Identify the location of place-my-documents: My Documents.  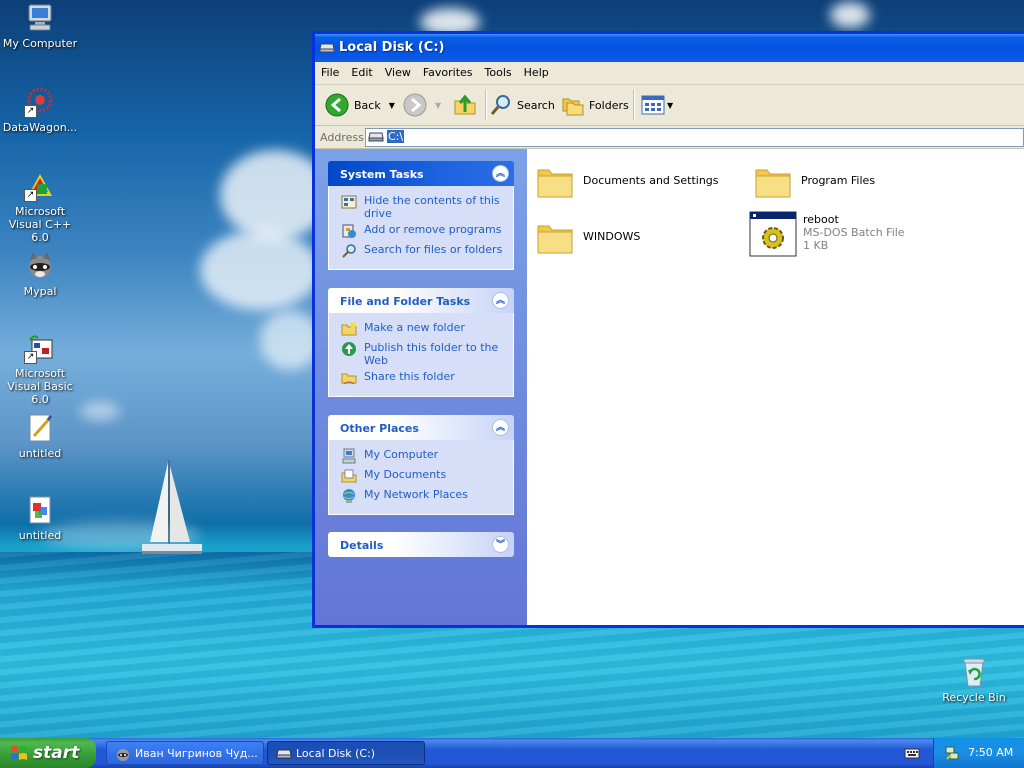
(425, 476).